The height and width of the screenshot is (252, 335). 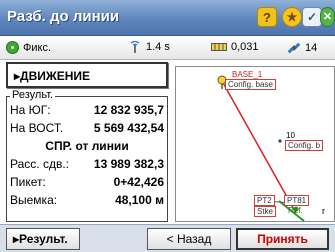 What do you see at coordinates (30, 110) in the screenshot?
I see `result-label: На ЮГ:` at bounding box center [30, 110].